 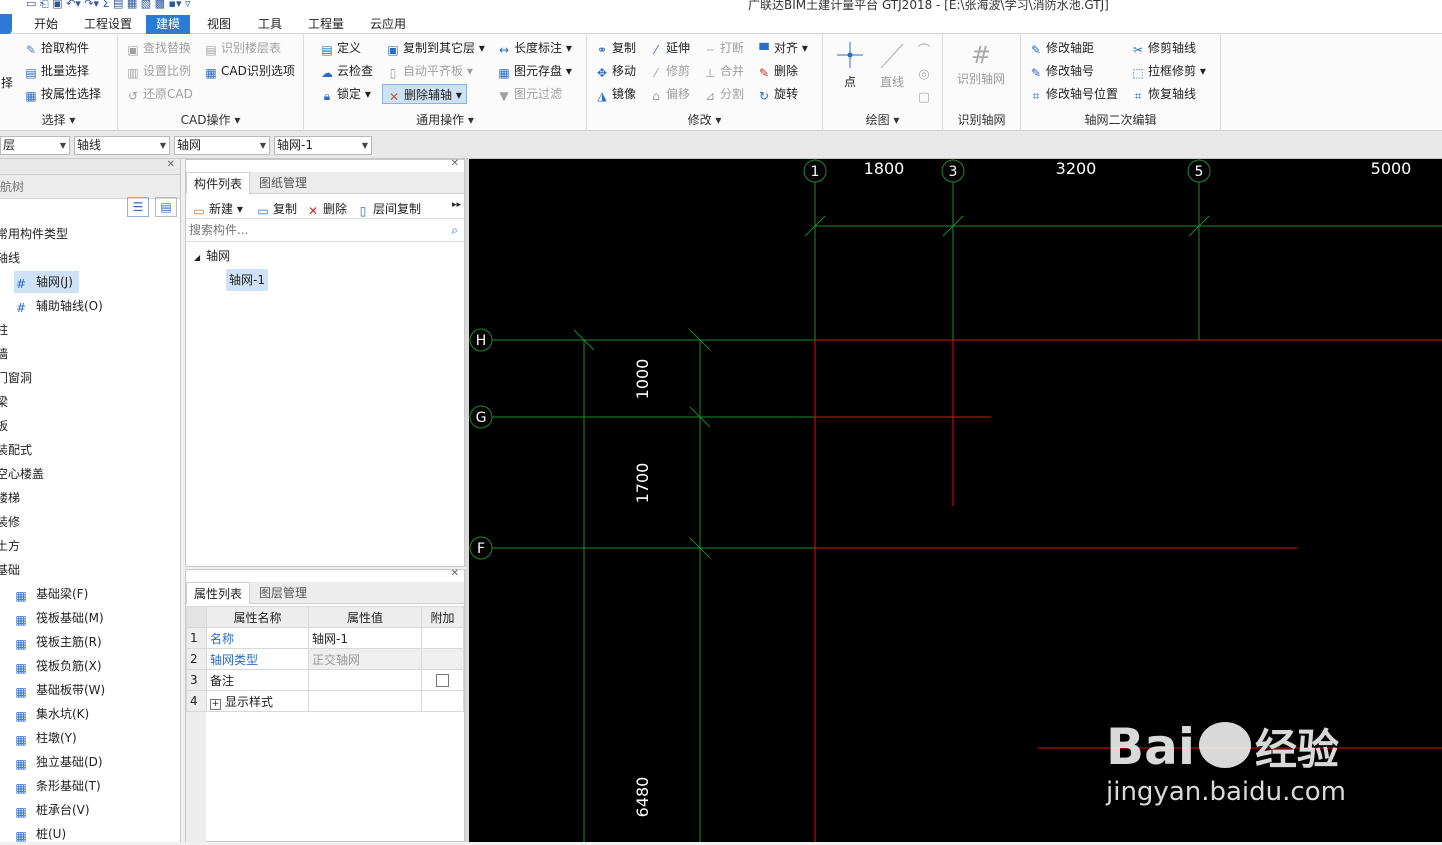 I want to click on copy-to-other-floor-button: ▣ 复制到其它层 ▾, so click(x=435, y=48).